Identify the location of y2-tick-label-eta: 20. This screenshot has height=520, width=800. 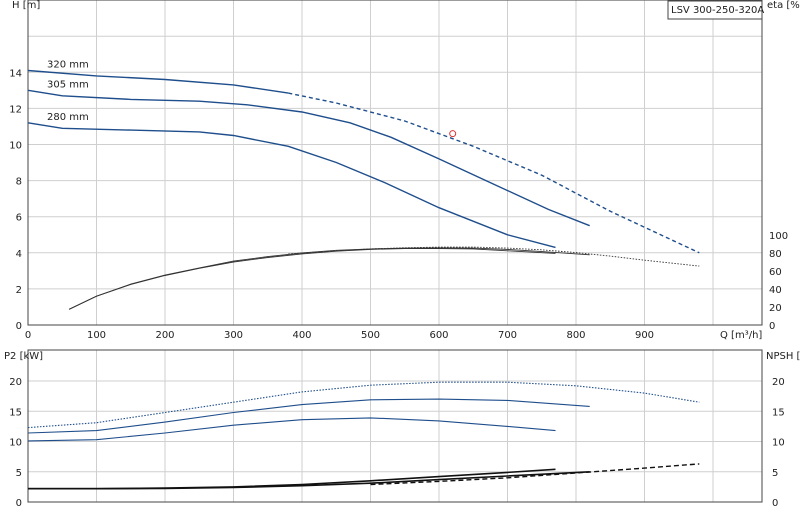
(775, 308).